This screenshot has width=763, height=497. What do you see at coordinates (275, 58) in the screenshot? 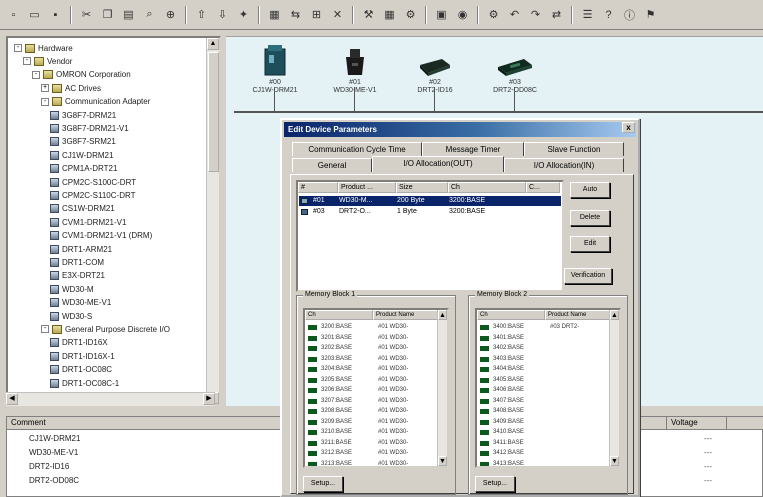
I see `plc-icon` at bounding box center [275, 58].